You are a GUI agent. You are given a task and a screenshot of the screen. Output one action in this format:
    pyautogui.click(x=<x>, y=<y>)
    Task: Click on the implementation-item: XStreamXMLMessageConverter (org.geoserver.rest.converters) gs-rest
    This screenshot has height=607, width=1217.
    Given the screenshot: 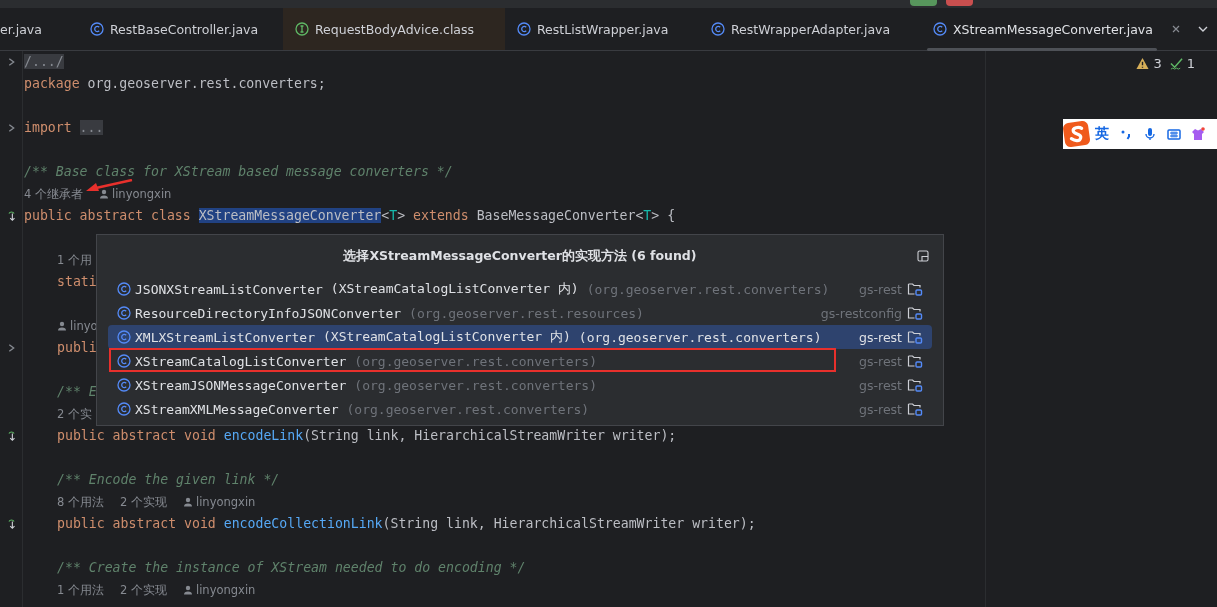 What is the action you would take?
    pyautogui.click(x=520, y=409)
    